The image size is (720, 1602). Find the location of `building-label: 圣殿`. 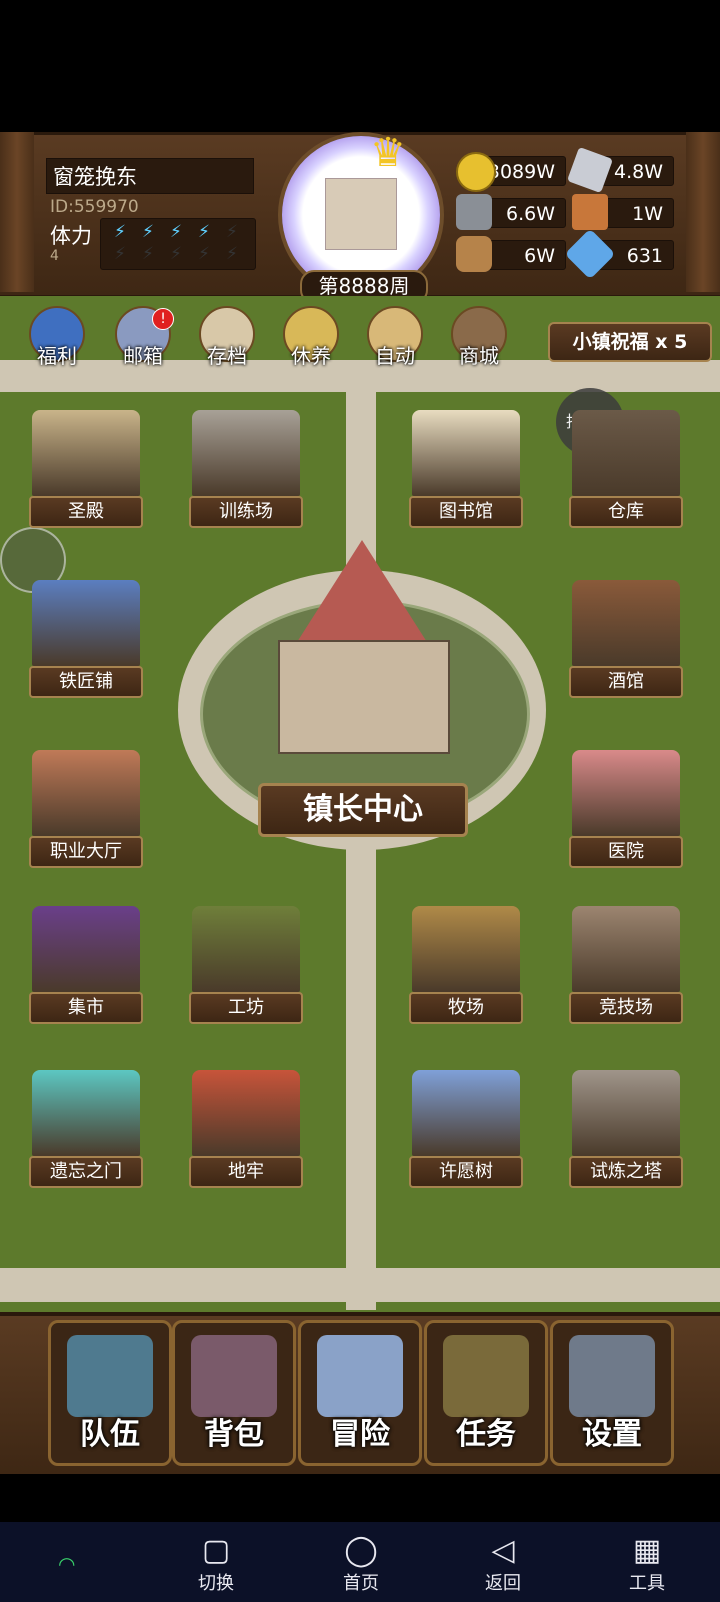

building-label: 圣殿 is located at coordinates (86, 512).